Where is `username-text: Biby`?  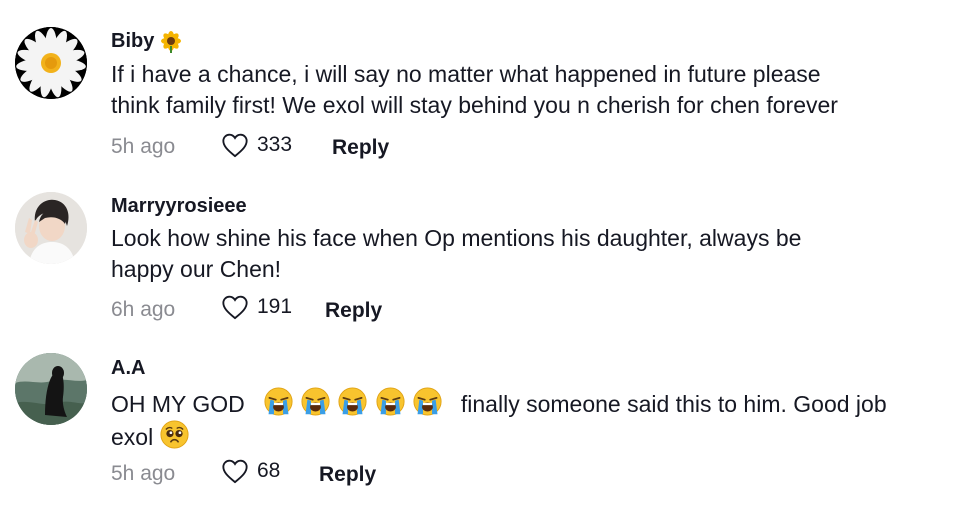
username-text: Biby is located at coordinates (132, 41).